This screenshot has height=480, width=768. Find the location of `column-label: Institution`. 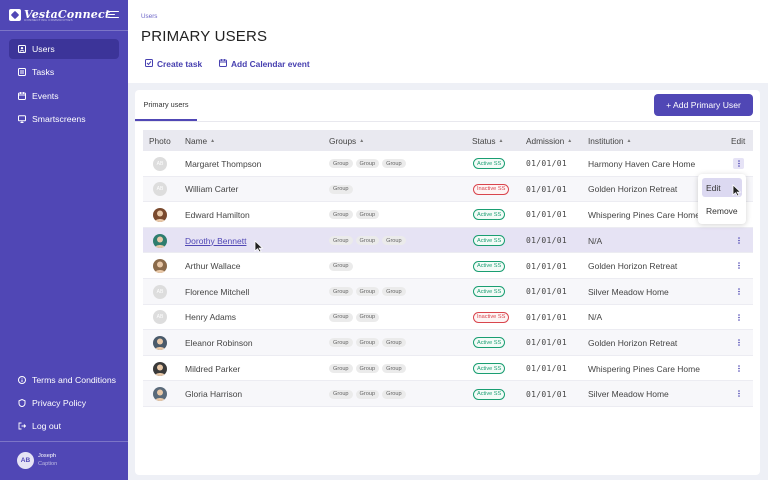

column-label: Institution is located at coordinates (606, 140).